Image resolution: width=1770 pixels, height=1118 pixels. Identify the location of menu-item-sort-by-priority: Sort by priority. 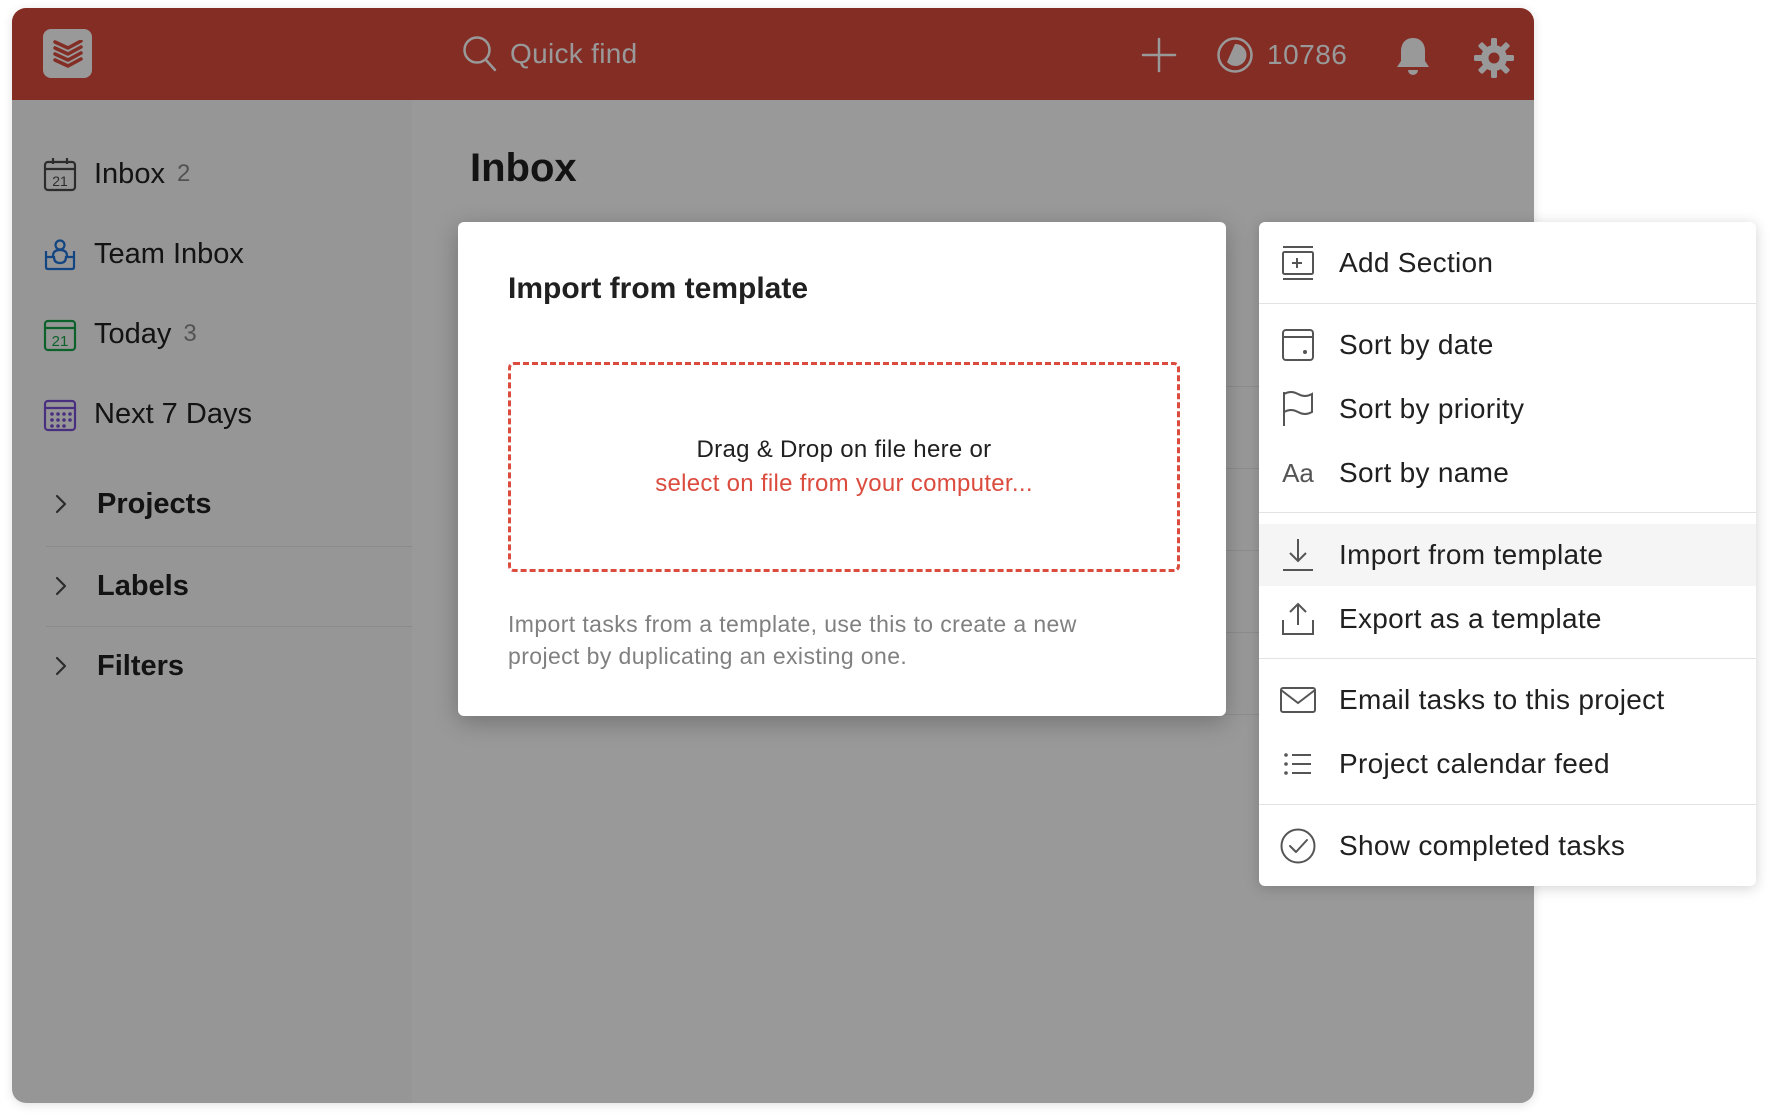
(1507, 409).